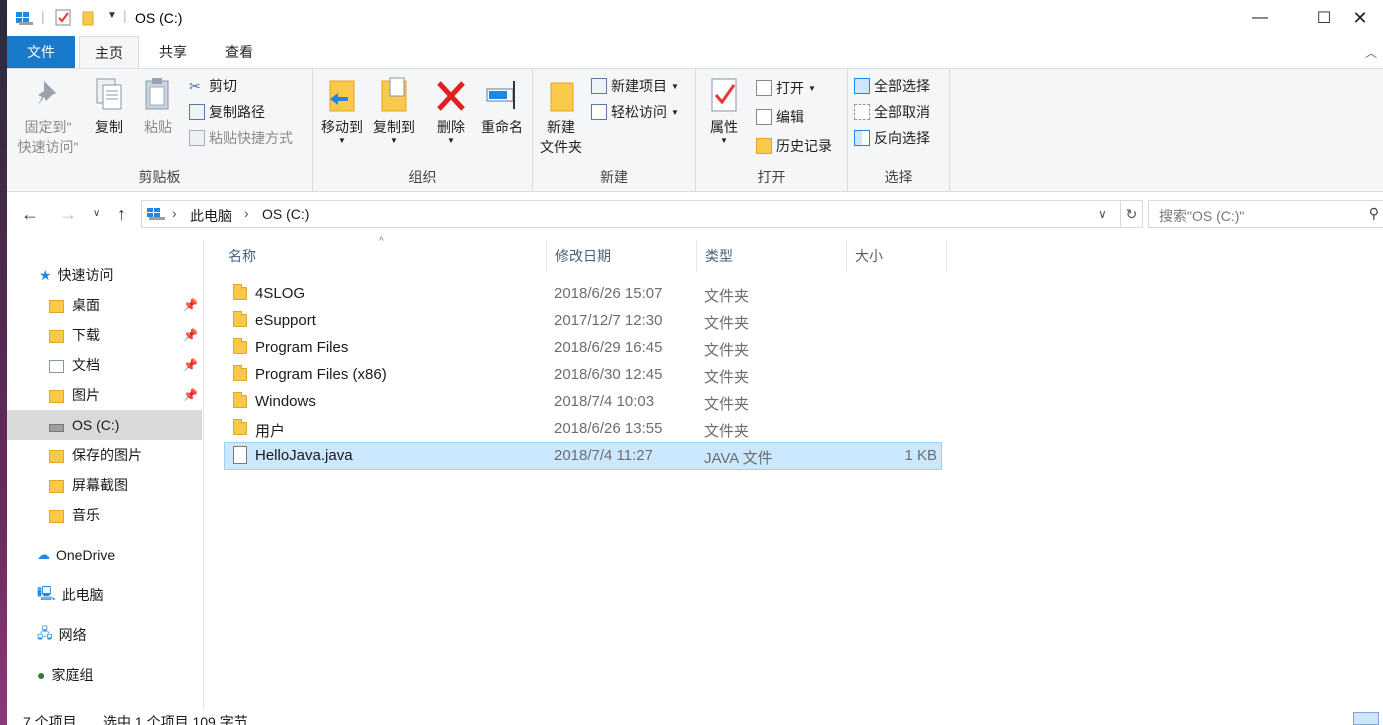 Image resolution: width=1383 pixels, height=725 pixels. I want to click on easy-access-icon, so click(599, 112).